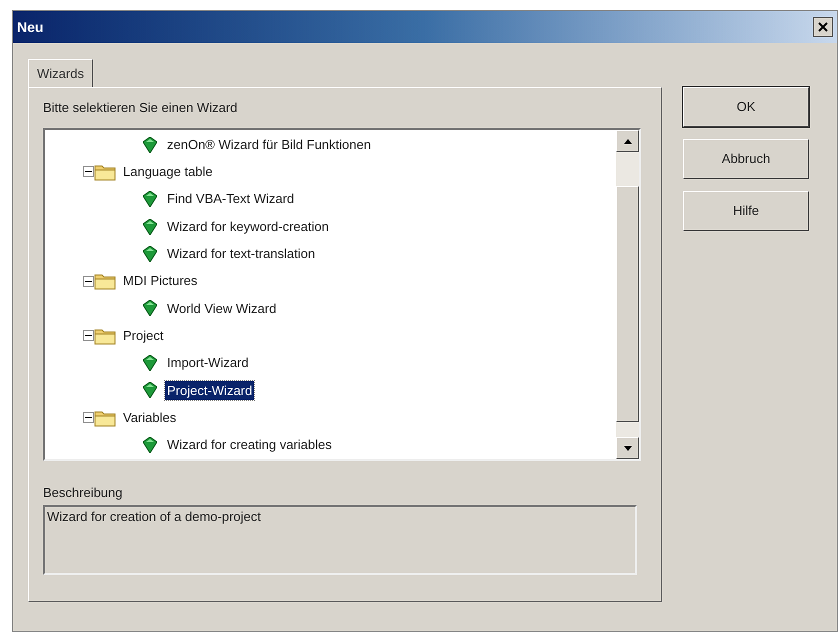 The width and height of the screenshot is (838, 632). I want to click on wizards-tab: Wizards, so click(60, 73).